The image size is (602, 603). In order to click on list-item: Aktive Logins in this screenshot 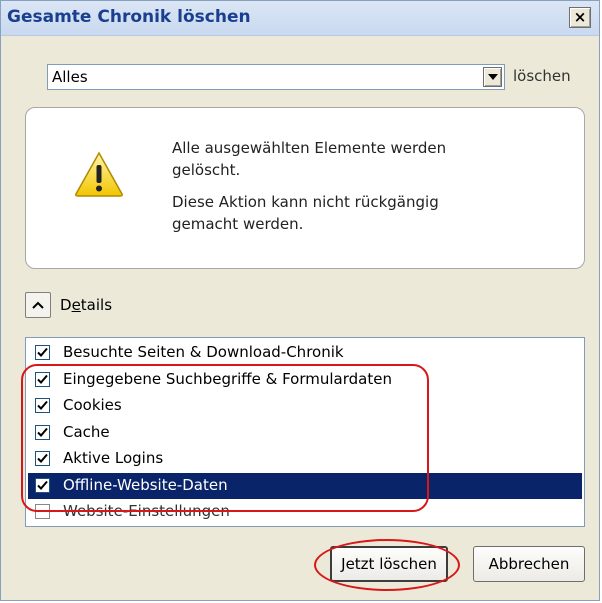, I will do `click(305, 459)`.